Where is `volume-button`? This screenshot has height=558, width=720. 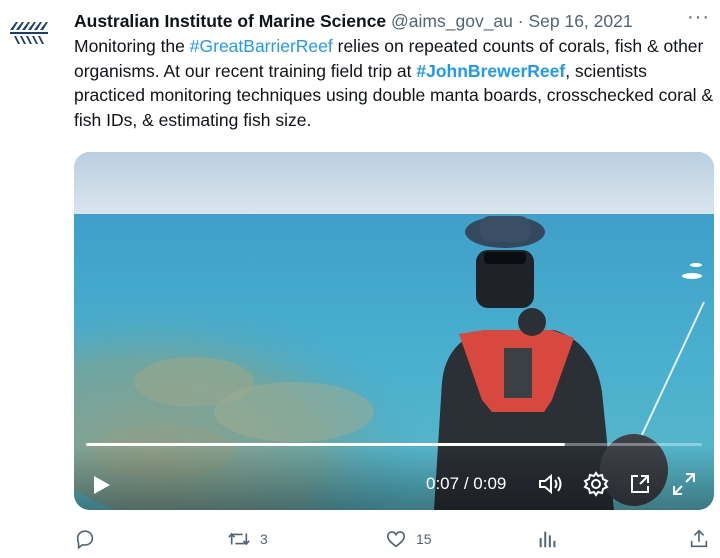 volume-button is located at coordinates (550, 484).